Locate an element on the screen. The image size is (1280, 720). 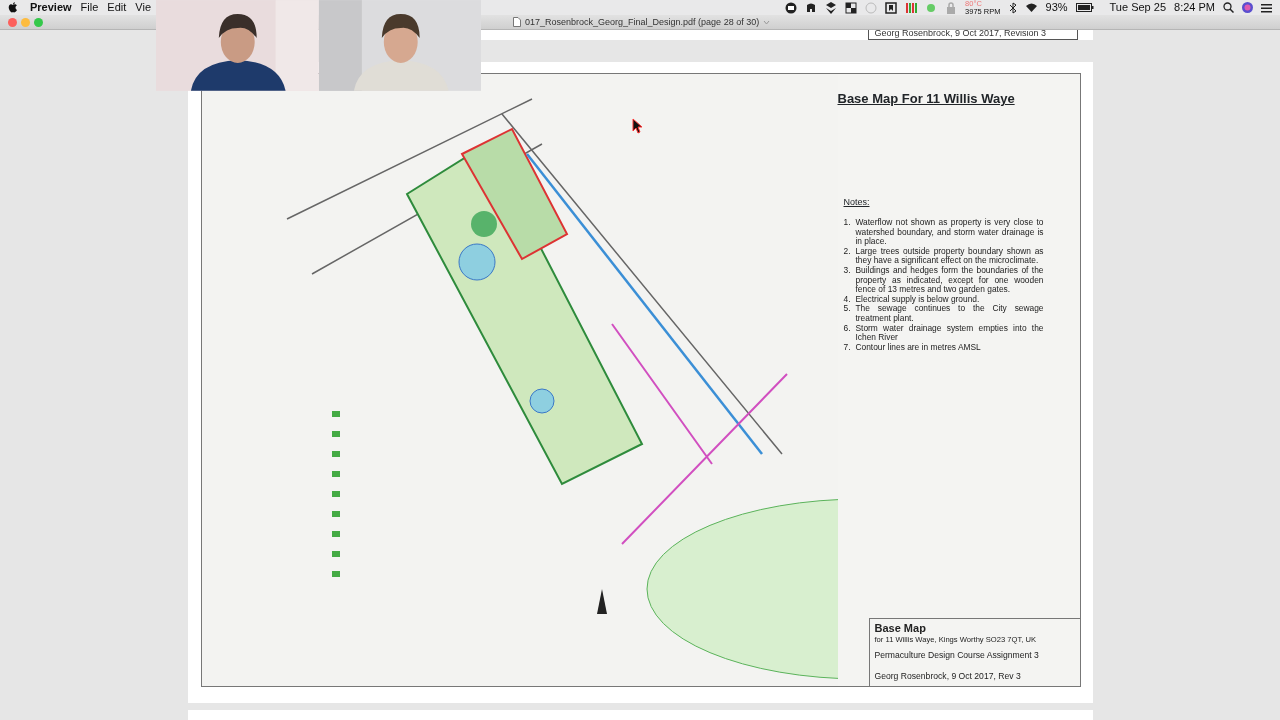
notes-heading: Notes: is located at coordinates (857, 202).